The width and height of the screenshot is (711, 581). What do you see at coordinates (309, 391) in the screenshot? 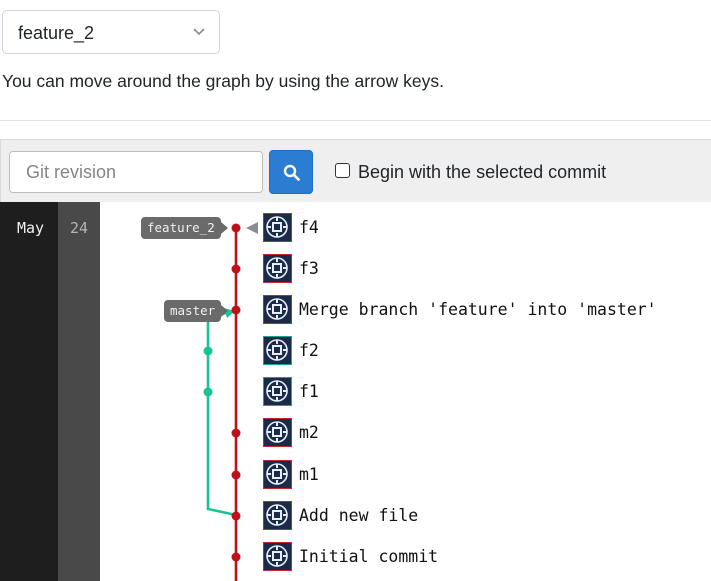
I see `commit-message: f1` at bounding box center [309, 391].